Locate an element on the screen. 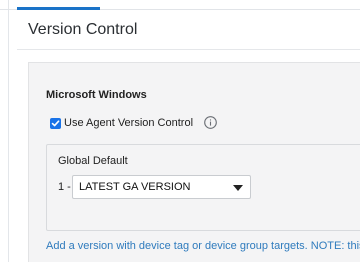 The width and height of the screenshot is (360, 262). chevron-down-icon is located at coordinates (238, 188).